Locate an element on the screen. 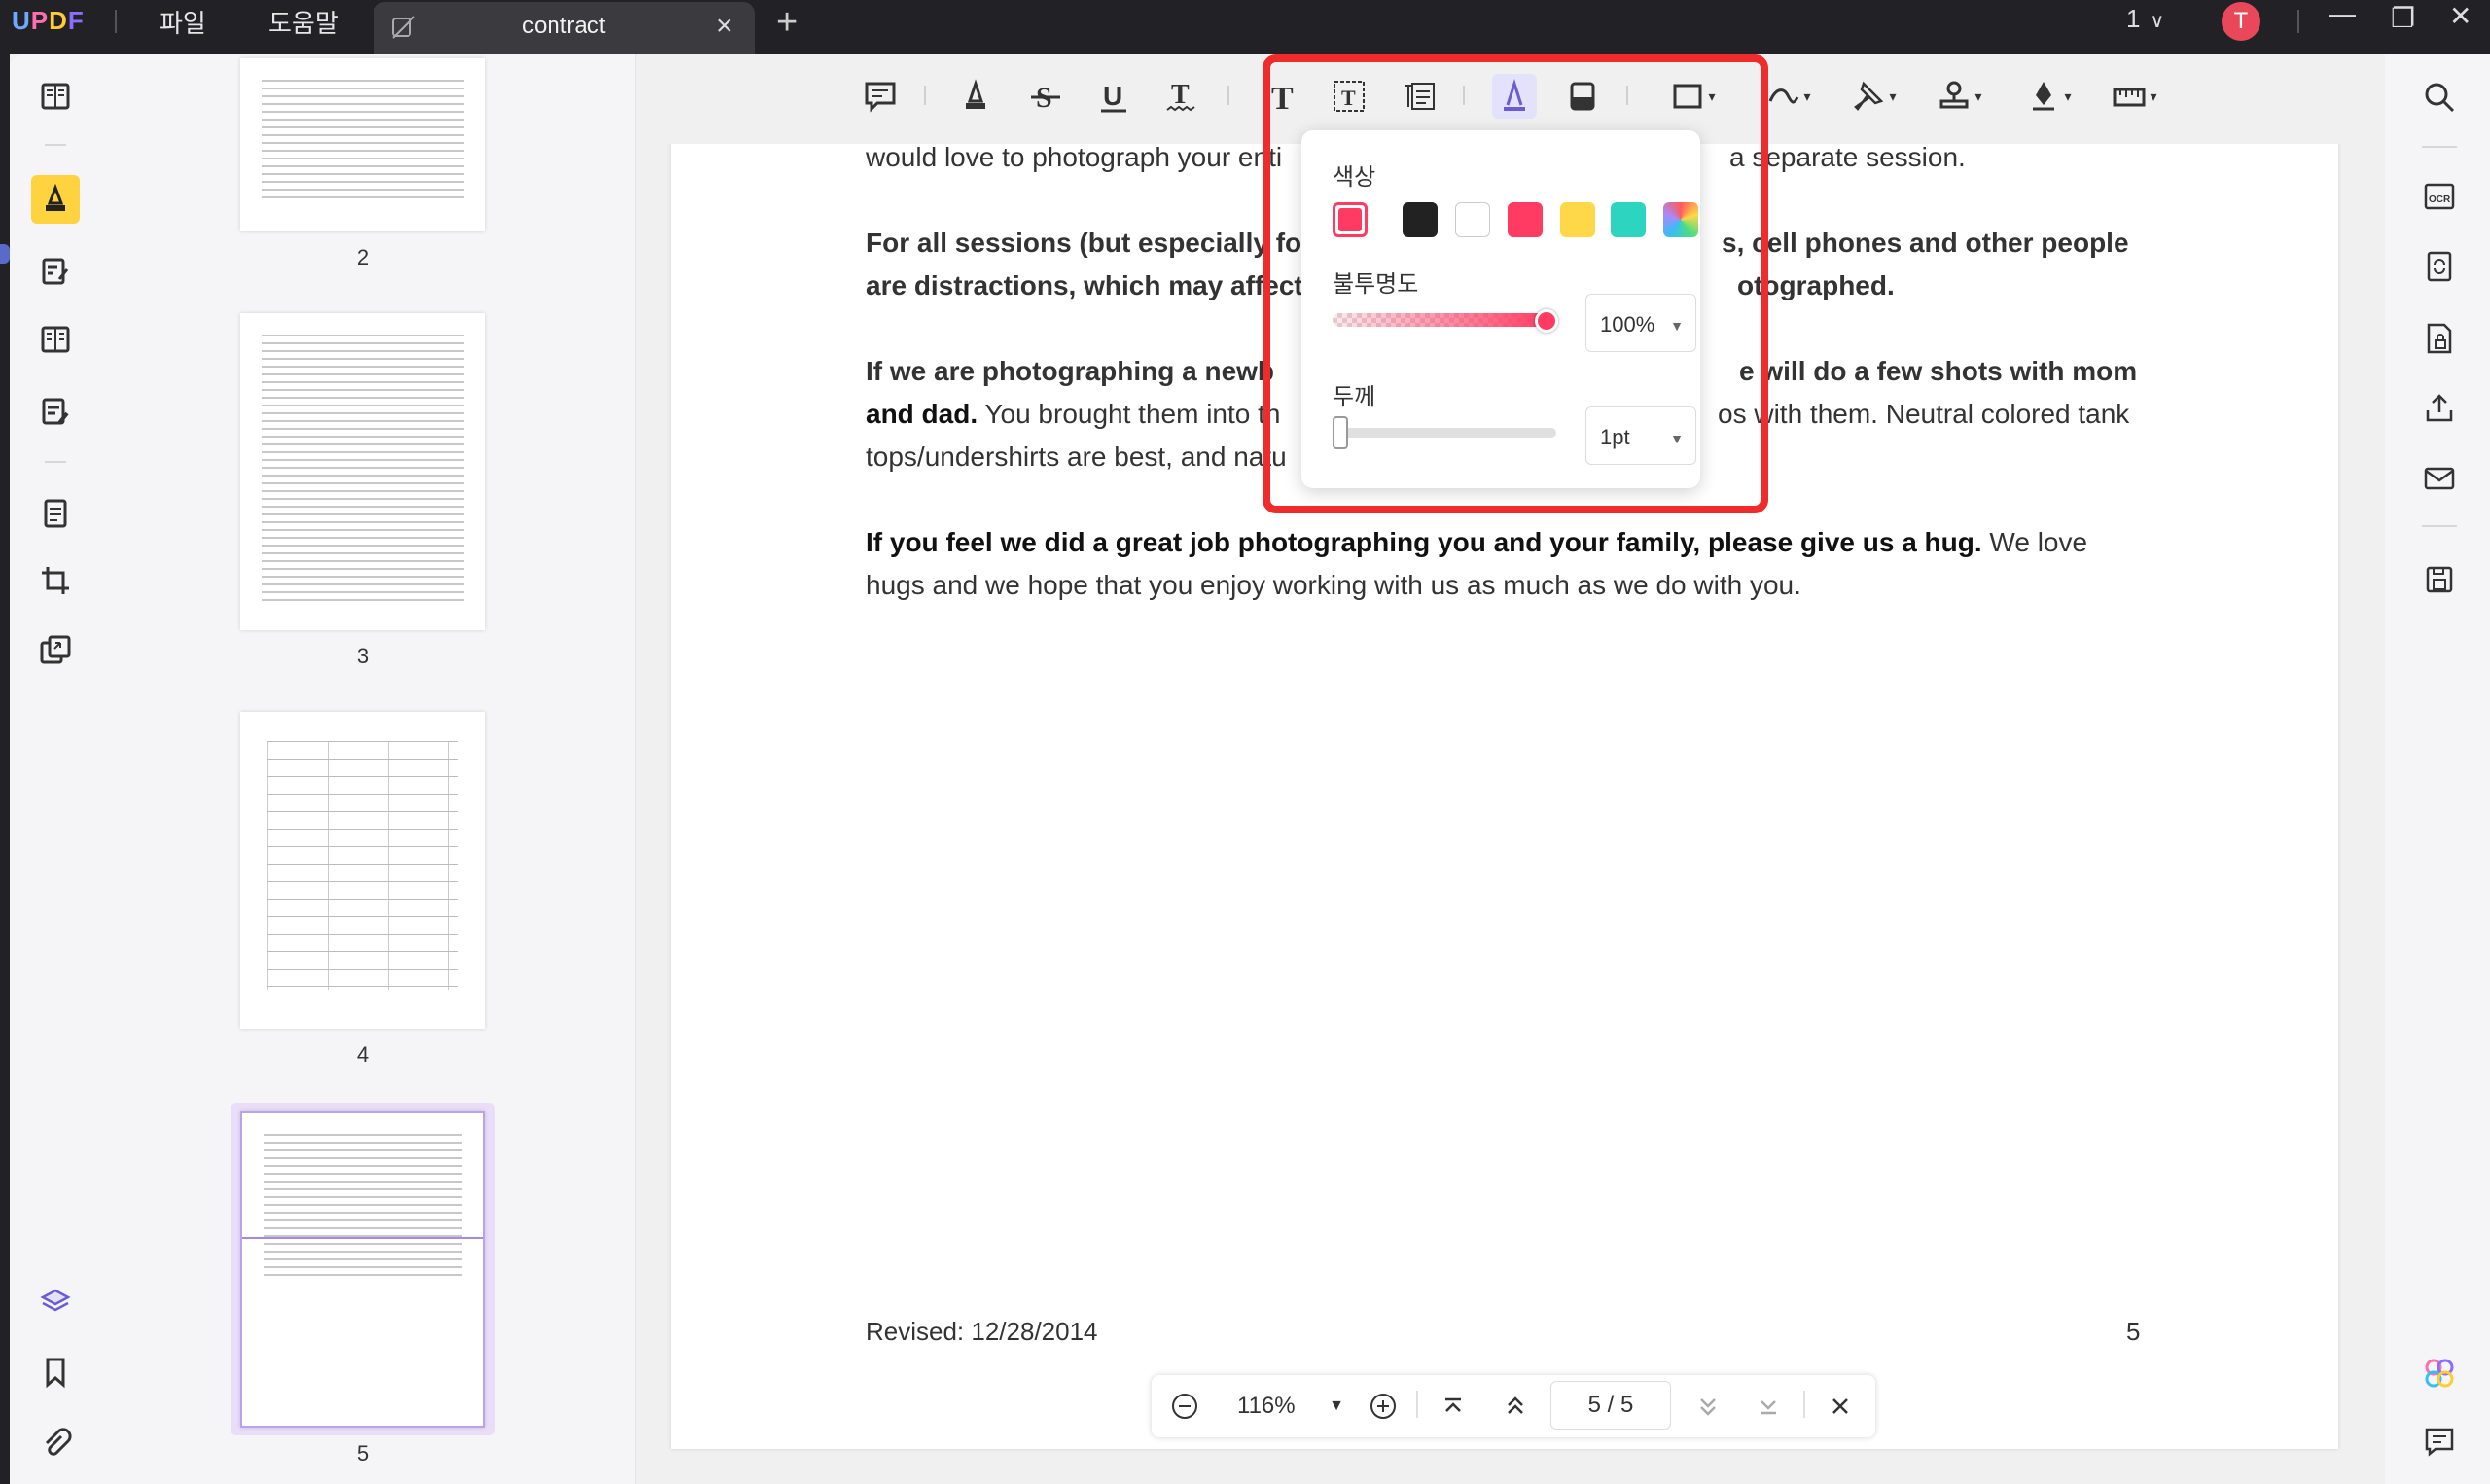  convert-icon is located at coordinates (2439, 267).